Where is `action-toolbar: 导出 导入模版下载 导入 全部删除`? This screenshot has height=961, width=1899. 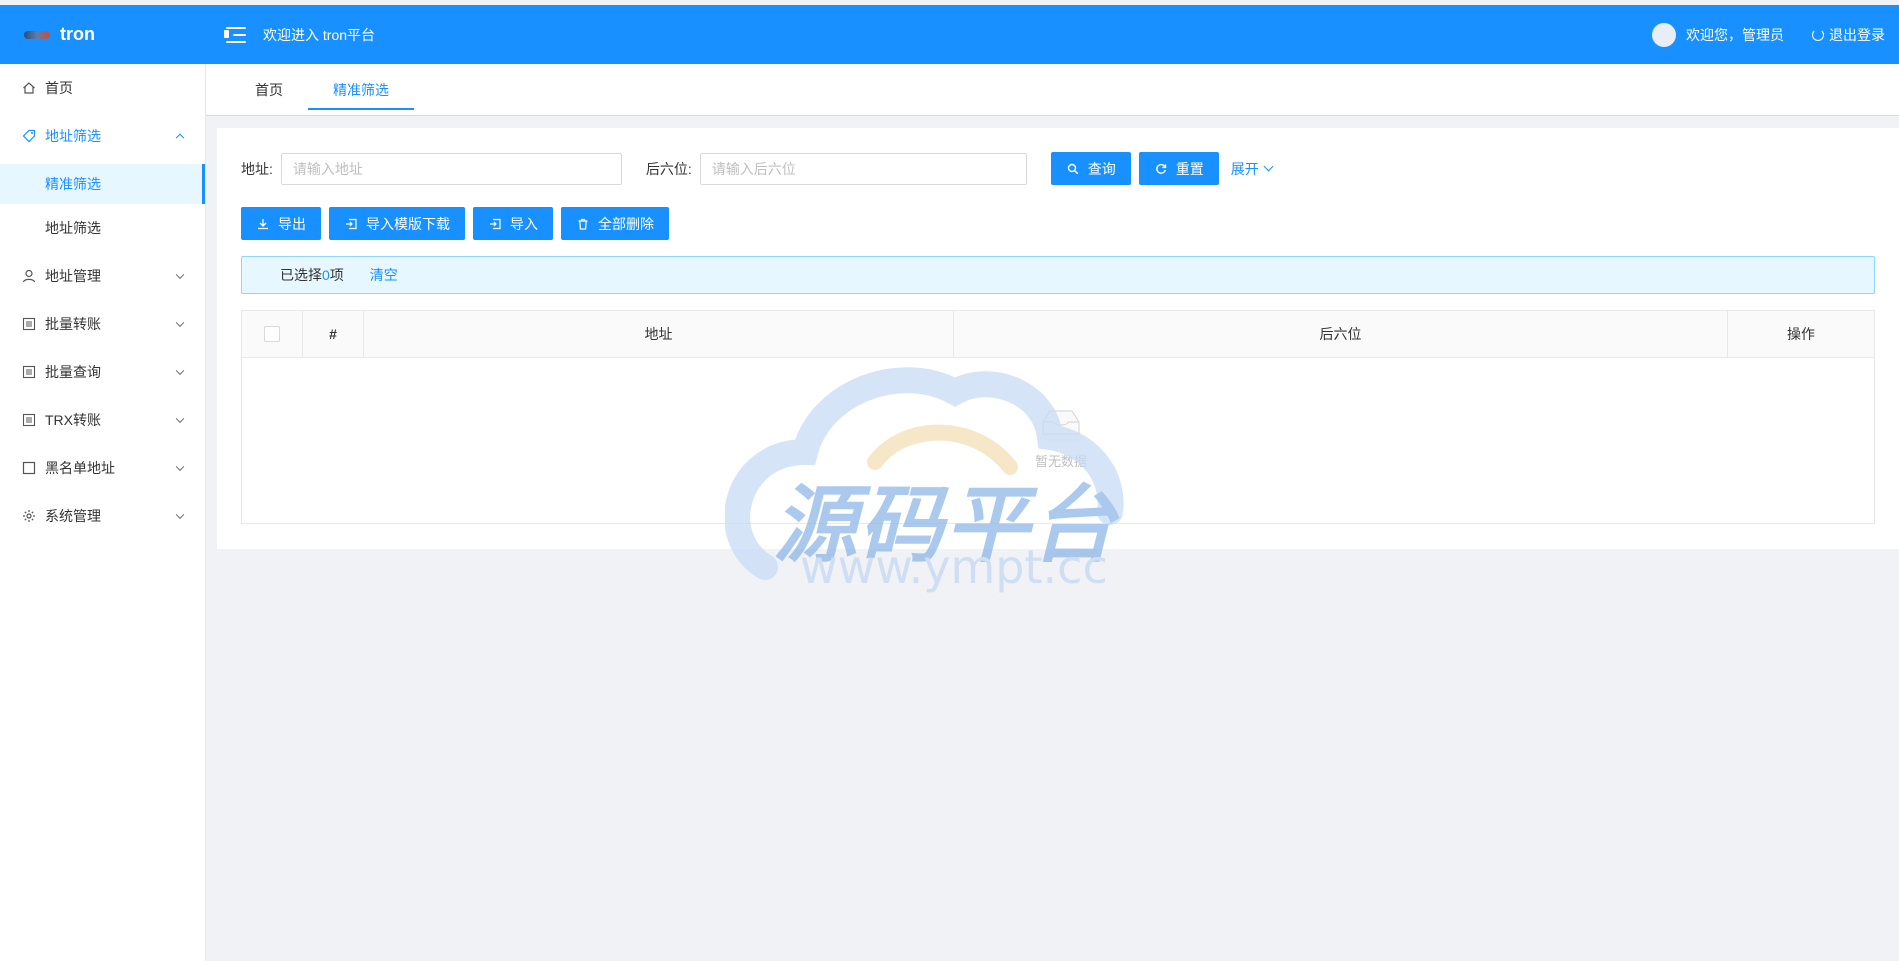 action-toolbar: 导出 导入模版下载 导入 全部删除 is located at coordinates (455, 223).